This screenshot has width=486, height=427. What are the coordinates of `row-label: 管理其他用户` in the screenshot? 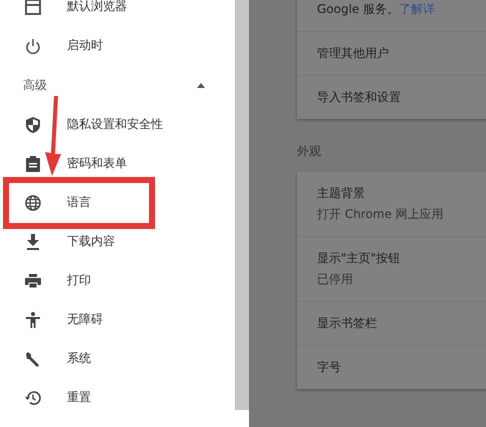 It's located at (401, 53).